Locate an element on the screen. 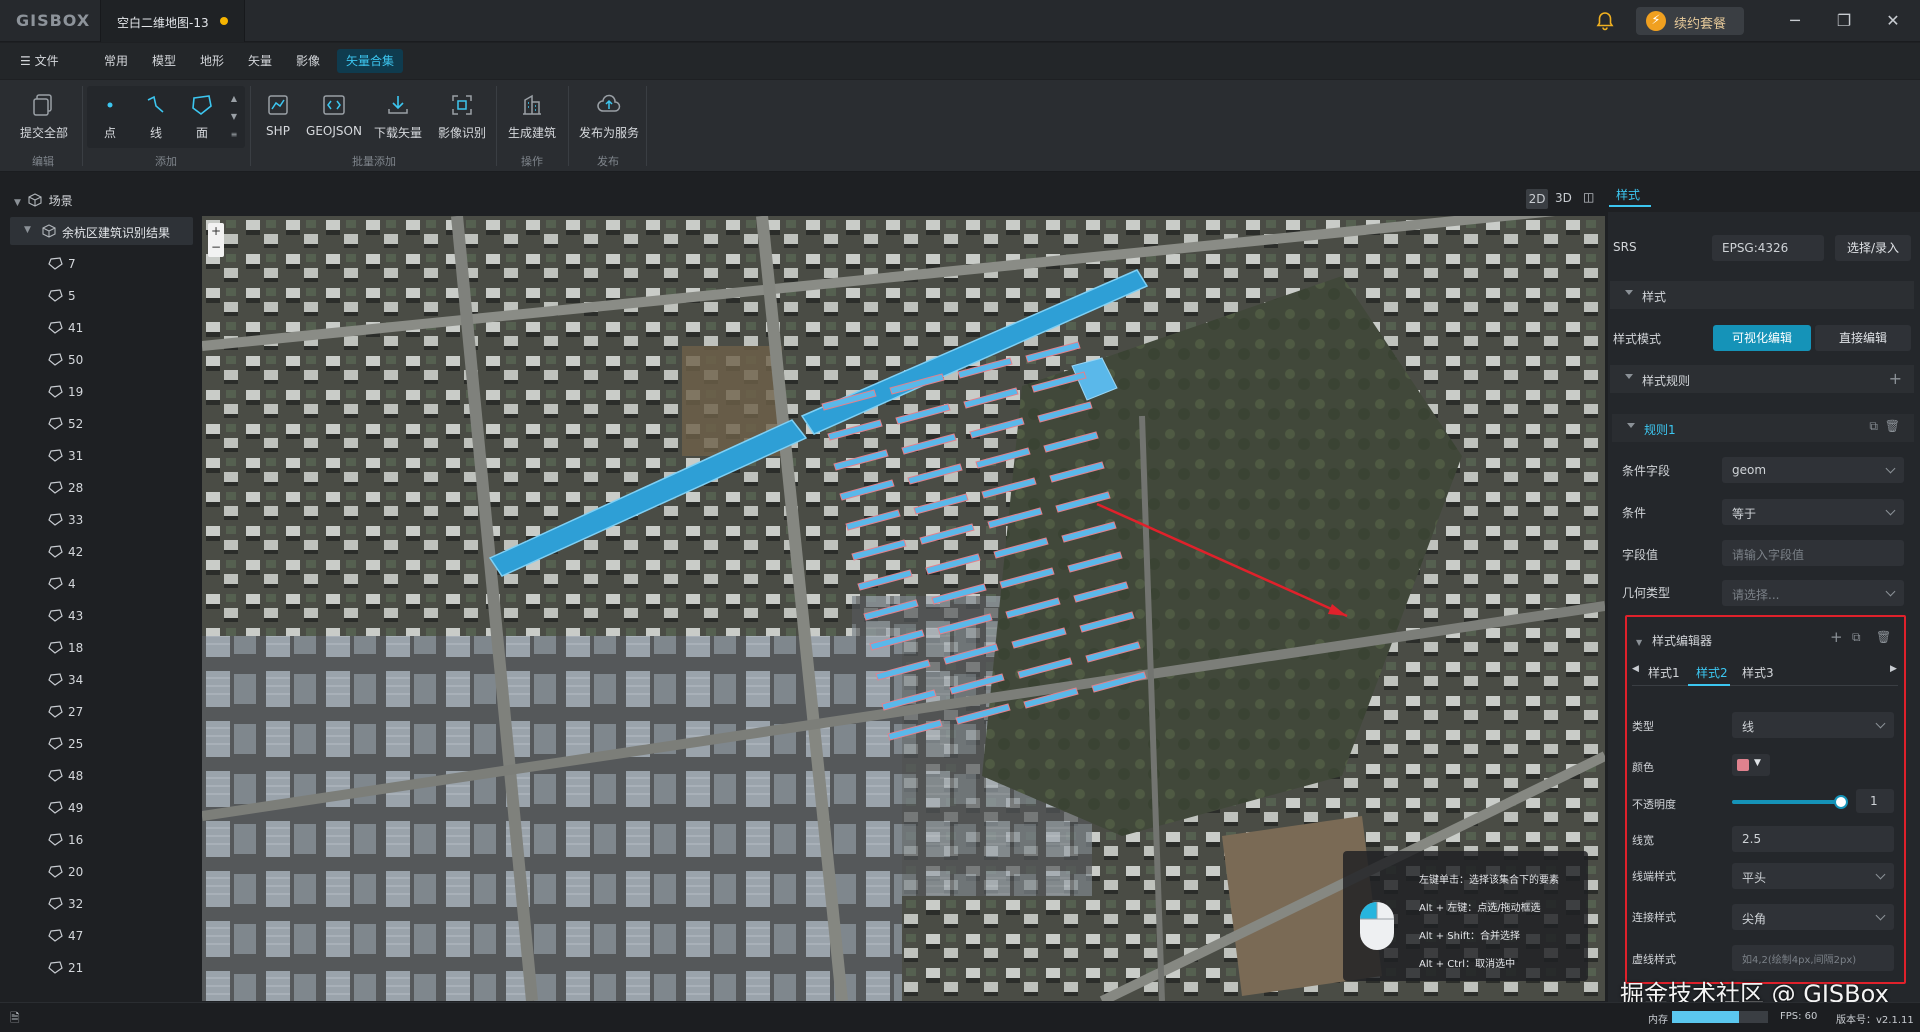 The width and height of the screenshot is (1920, 1032). bell-icon is located at coordinates (1605, 21).